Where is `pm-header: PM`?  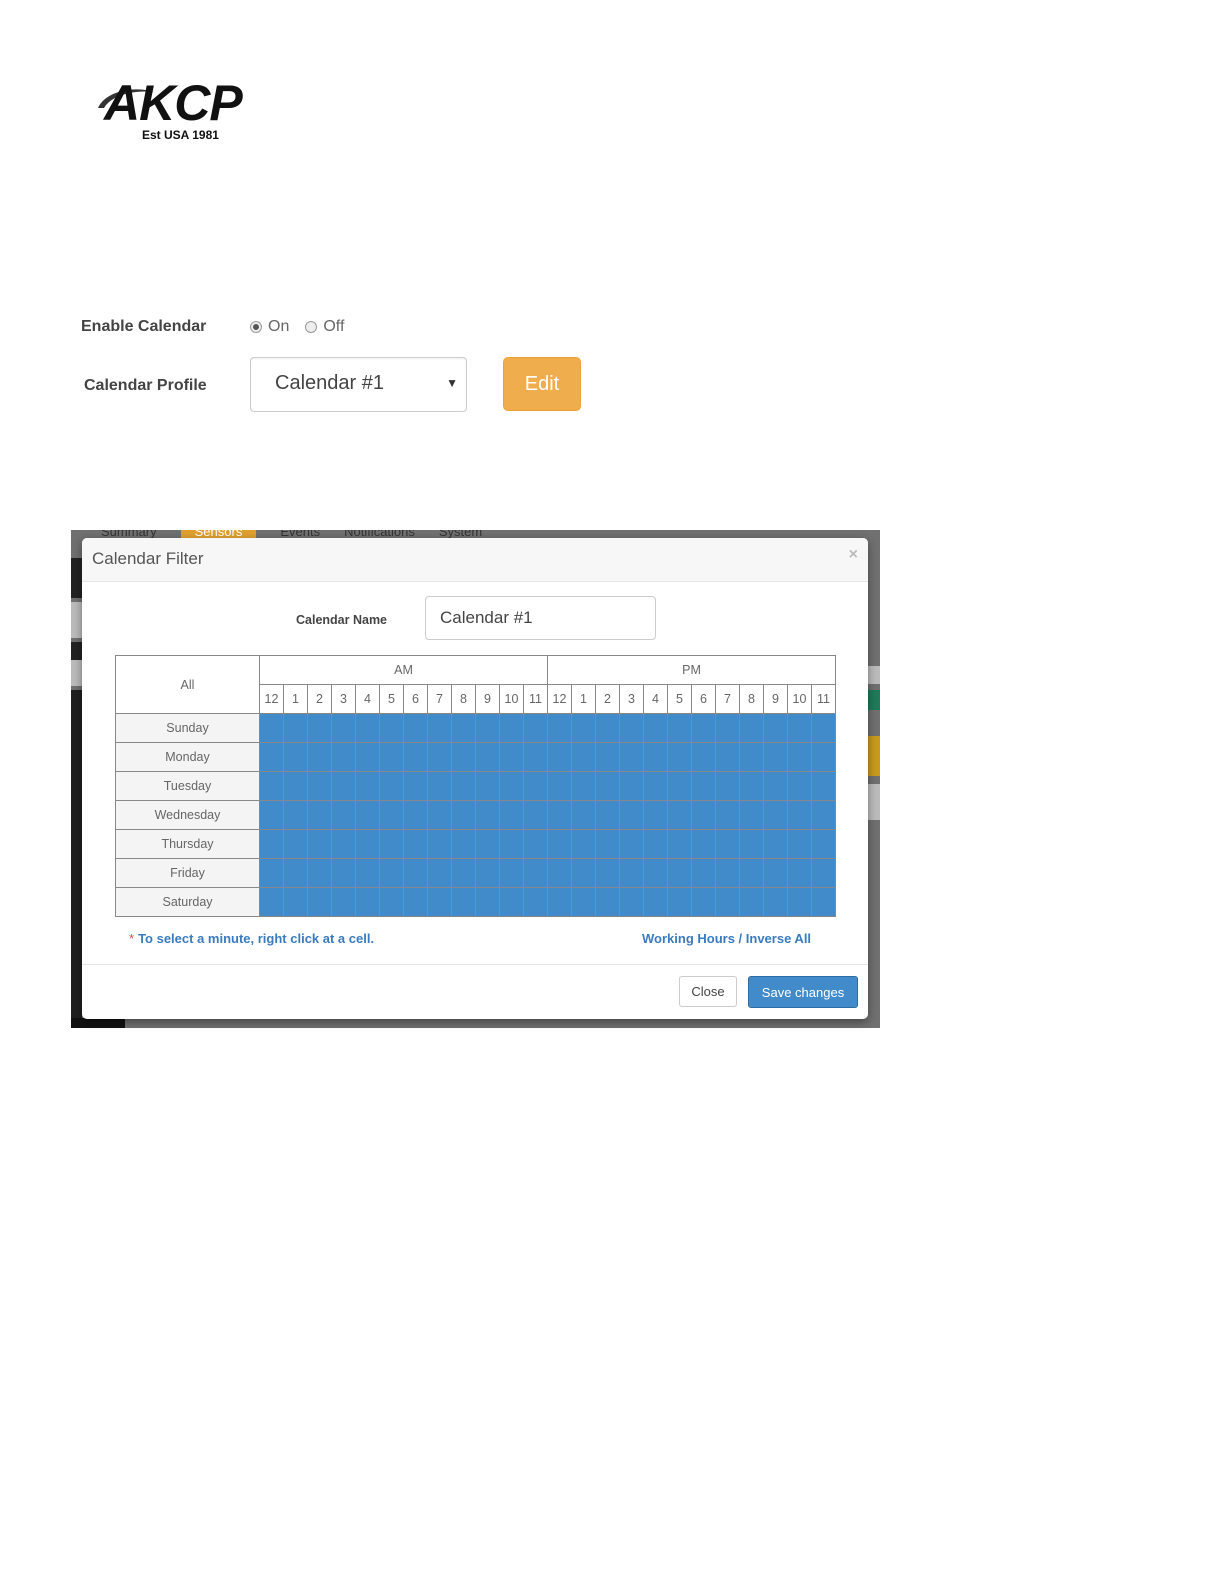
pm-header: PM is located at coordinates (691, 670).